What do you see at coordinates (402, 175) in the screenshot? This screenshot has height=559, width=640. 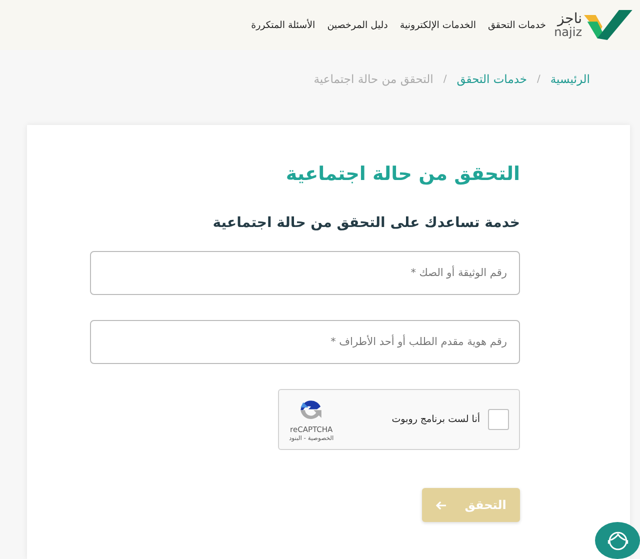 I see `page-title: التحقق من حالة اجتماعية` at bounding box center [402, 175].